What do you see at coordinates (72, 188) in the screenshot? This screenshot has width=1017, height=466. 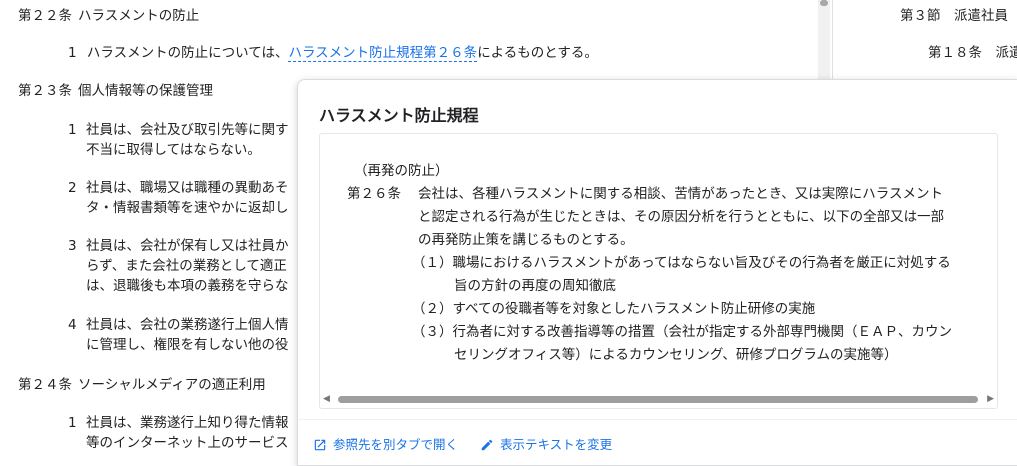 I see `paragraph-number: 2` at bounding box center [72, 188].